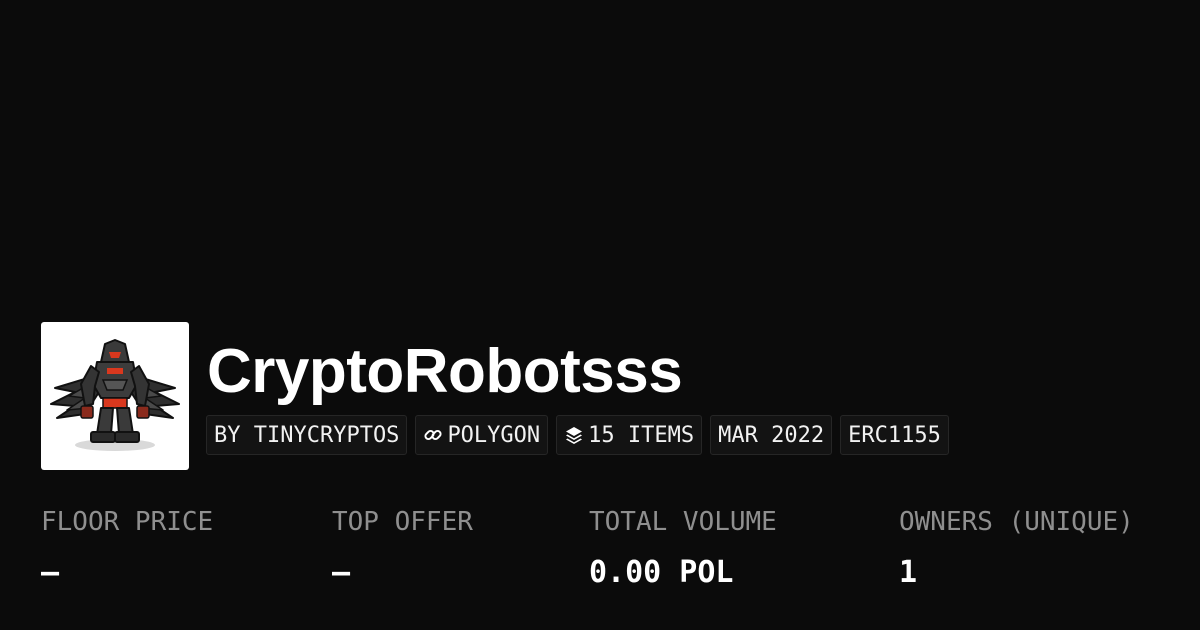  What do you see at coordinates (127, 522) in the screenshot?
I see `stat-label: FLOOR PRICE` at bounding box center [127, 522].